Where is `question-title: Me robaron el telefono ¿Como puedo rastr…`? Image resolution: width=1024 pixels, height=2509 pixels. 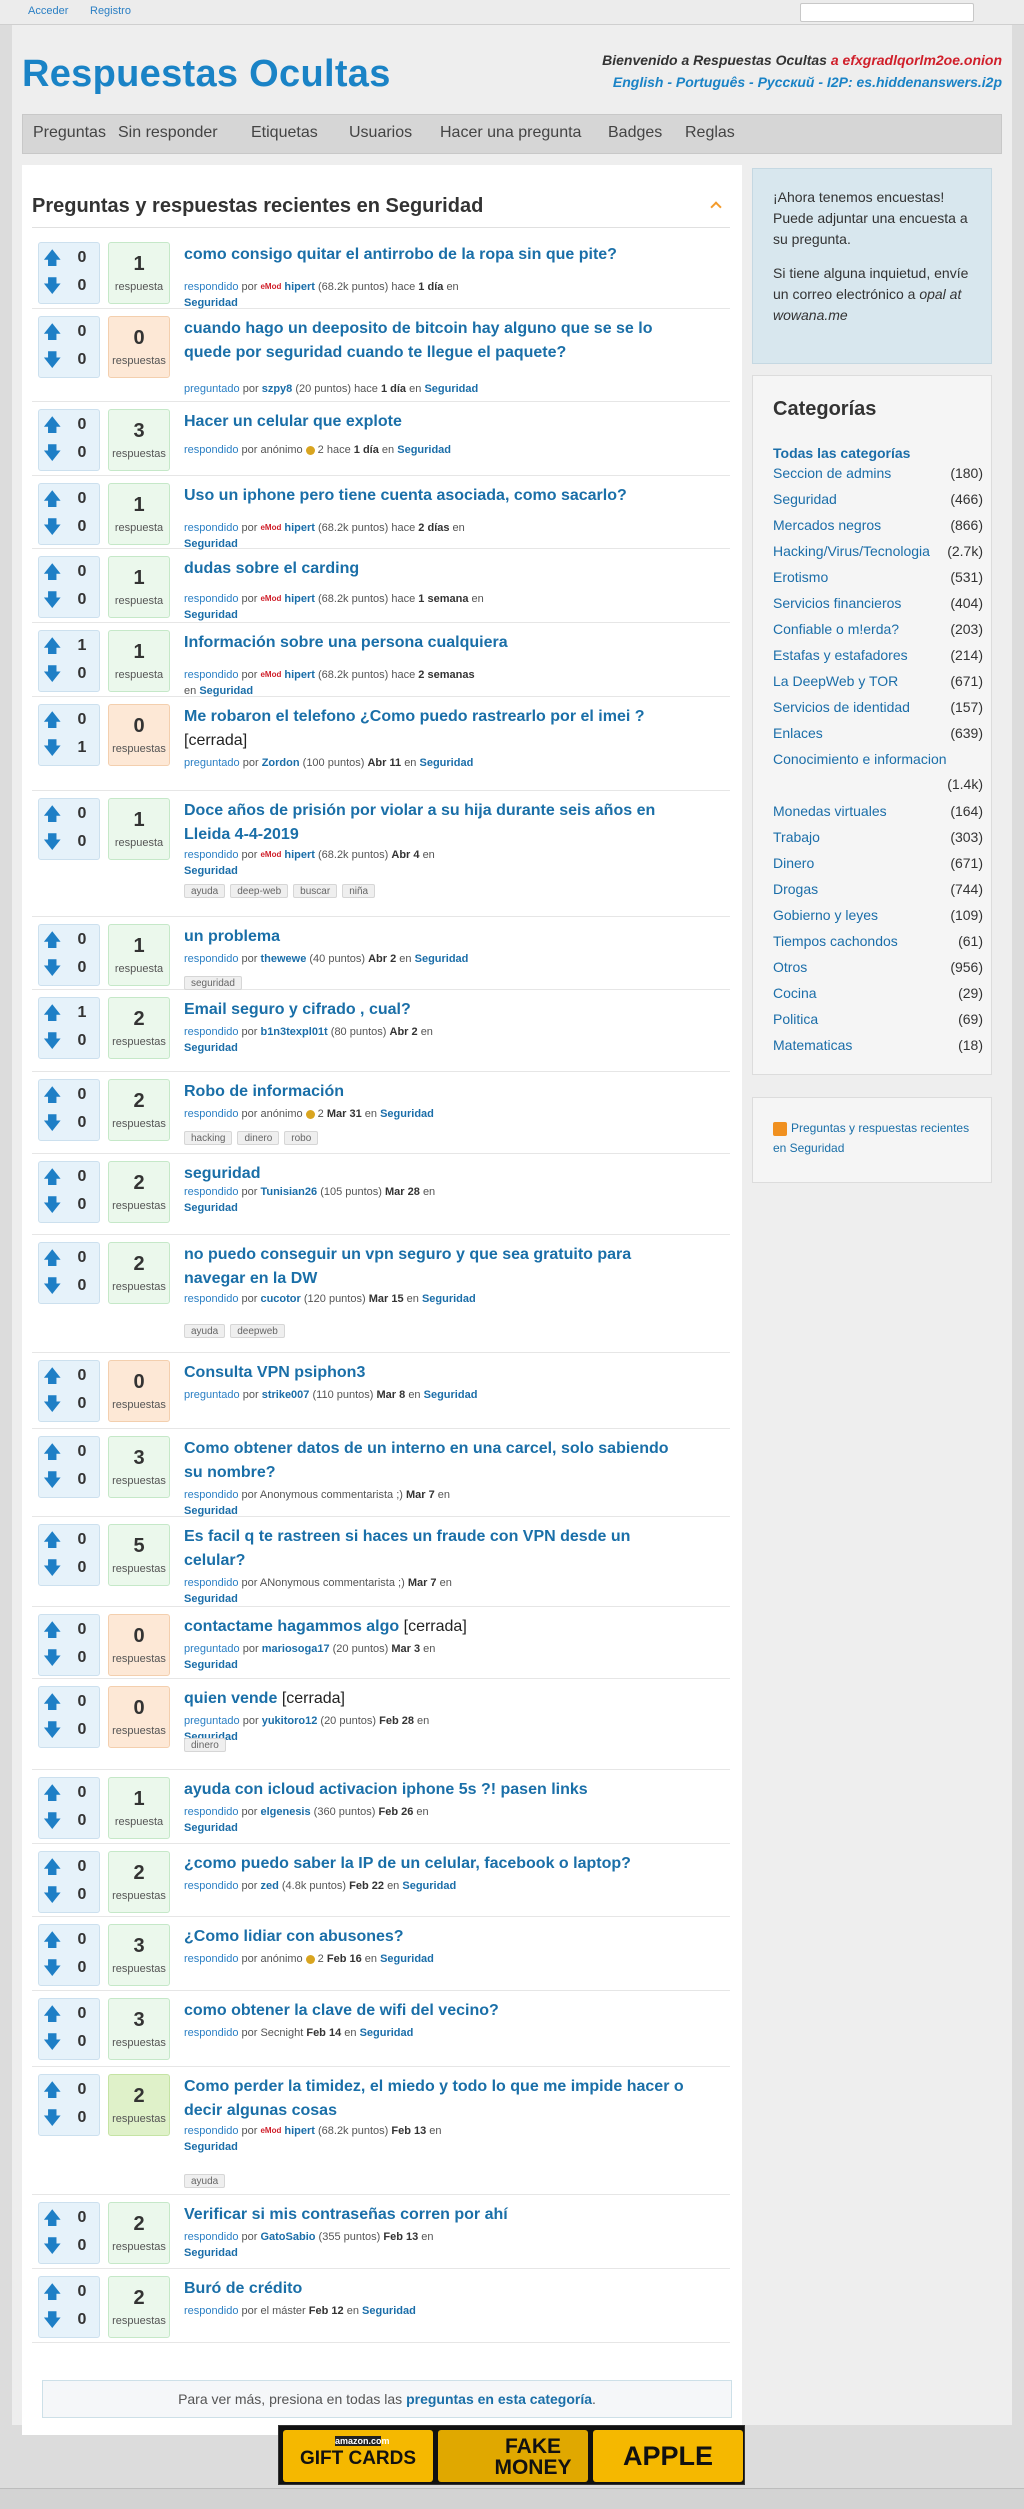
question-title: Me robaron el telefono ¿Como puedo rastr… is located at coordinates (414, 716).